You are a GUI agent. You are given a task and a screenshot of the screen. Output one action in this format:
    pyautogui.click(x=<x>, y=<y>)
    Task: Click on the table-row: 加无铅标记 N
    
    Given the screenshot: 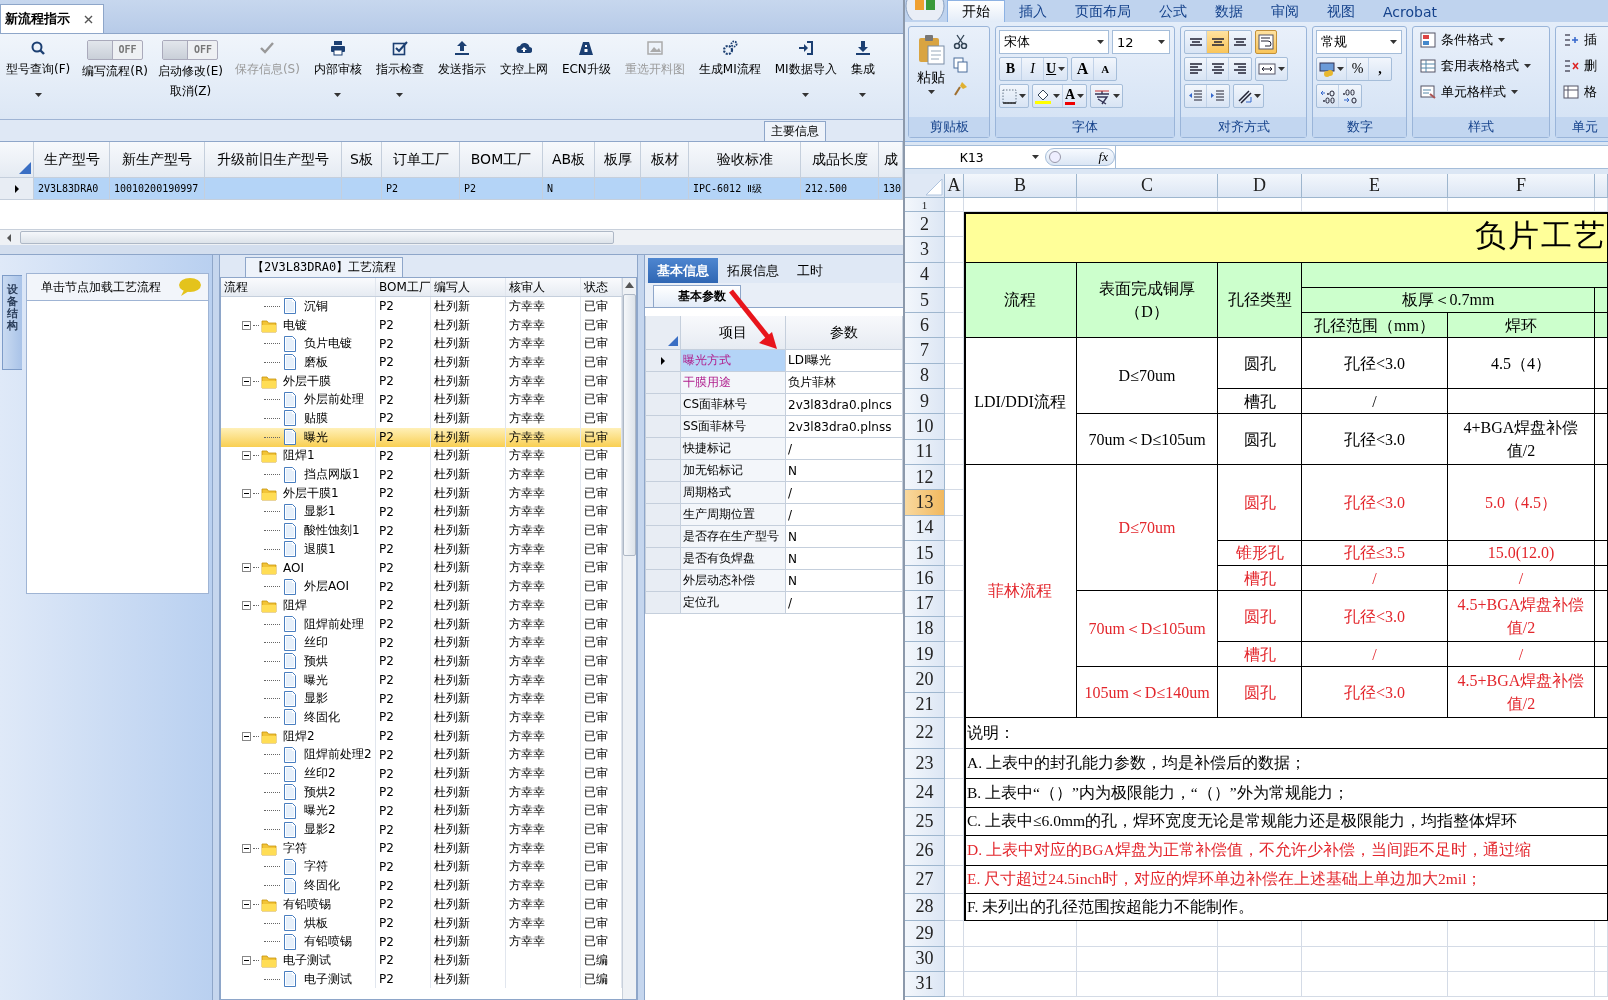 What is the action you would take?
    pyautogui.click(x=774, y=471)
    